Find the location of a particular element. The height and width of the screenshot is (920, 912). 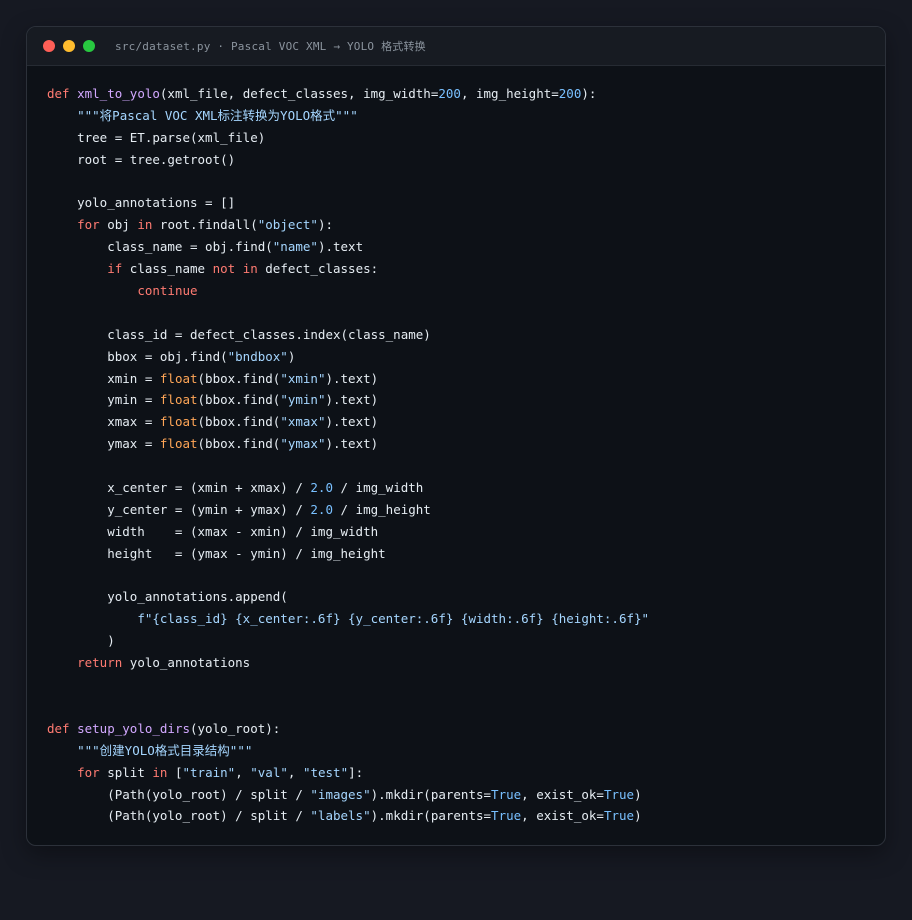

code-line: return yolo_annotations is located at coordinates (348, 663).